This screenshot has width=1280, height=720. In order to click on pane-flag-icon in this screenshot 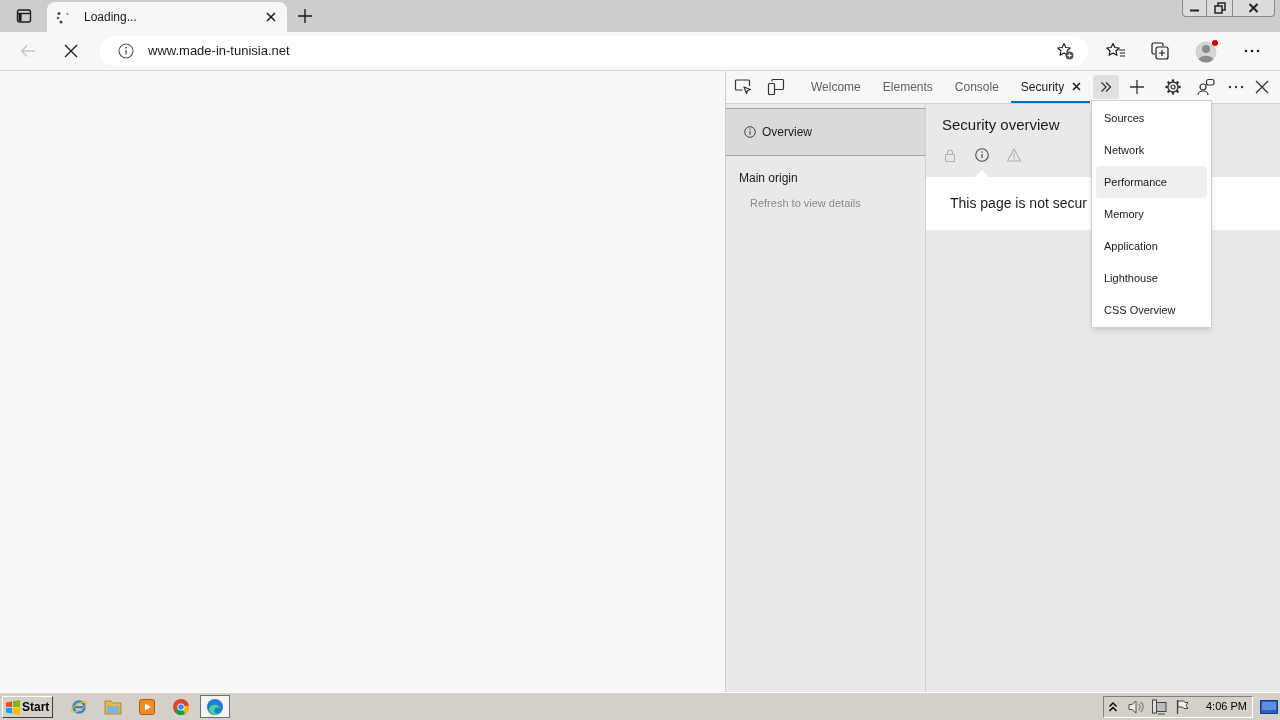, I will do `click(13, 706)`.